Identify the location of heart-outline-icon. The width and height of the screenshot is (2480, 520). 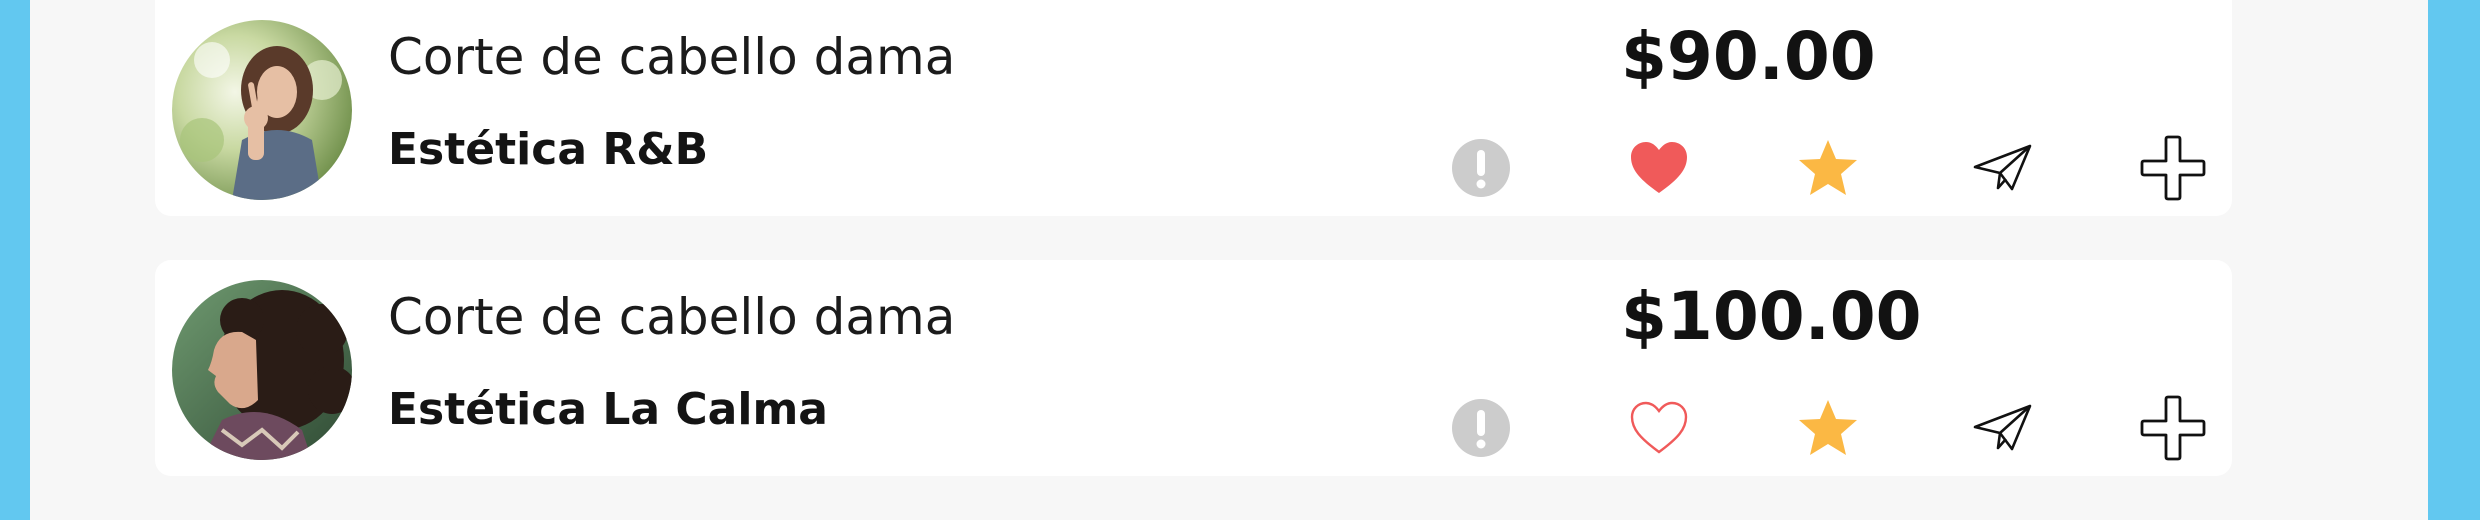
(1659, 428).